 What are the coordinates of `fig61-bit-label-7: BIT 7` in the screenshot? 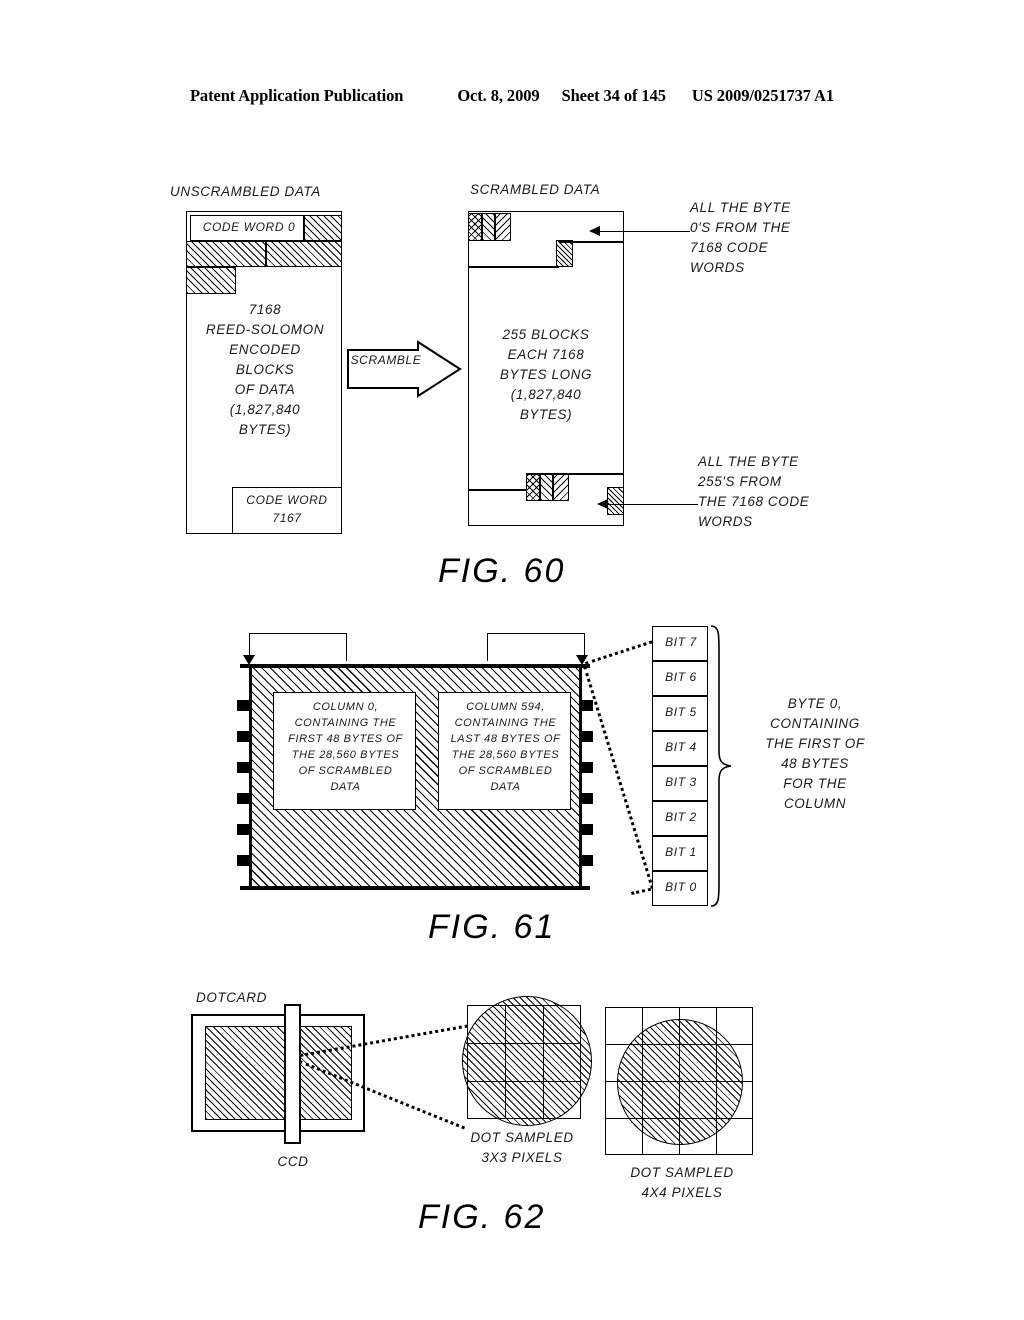 It's located at (681, 642).